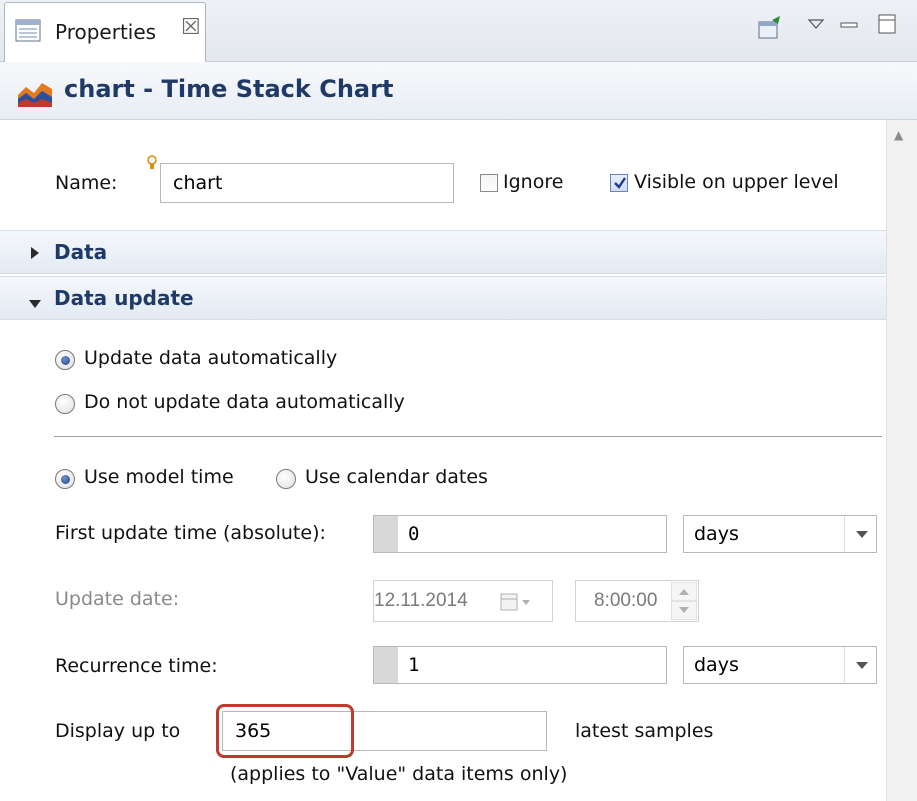  I want to click on first-update-time-input: 0, so click(520, 534).